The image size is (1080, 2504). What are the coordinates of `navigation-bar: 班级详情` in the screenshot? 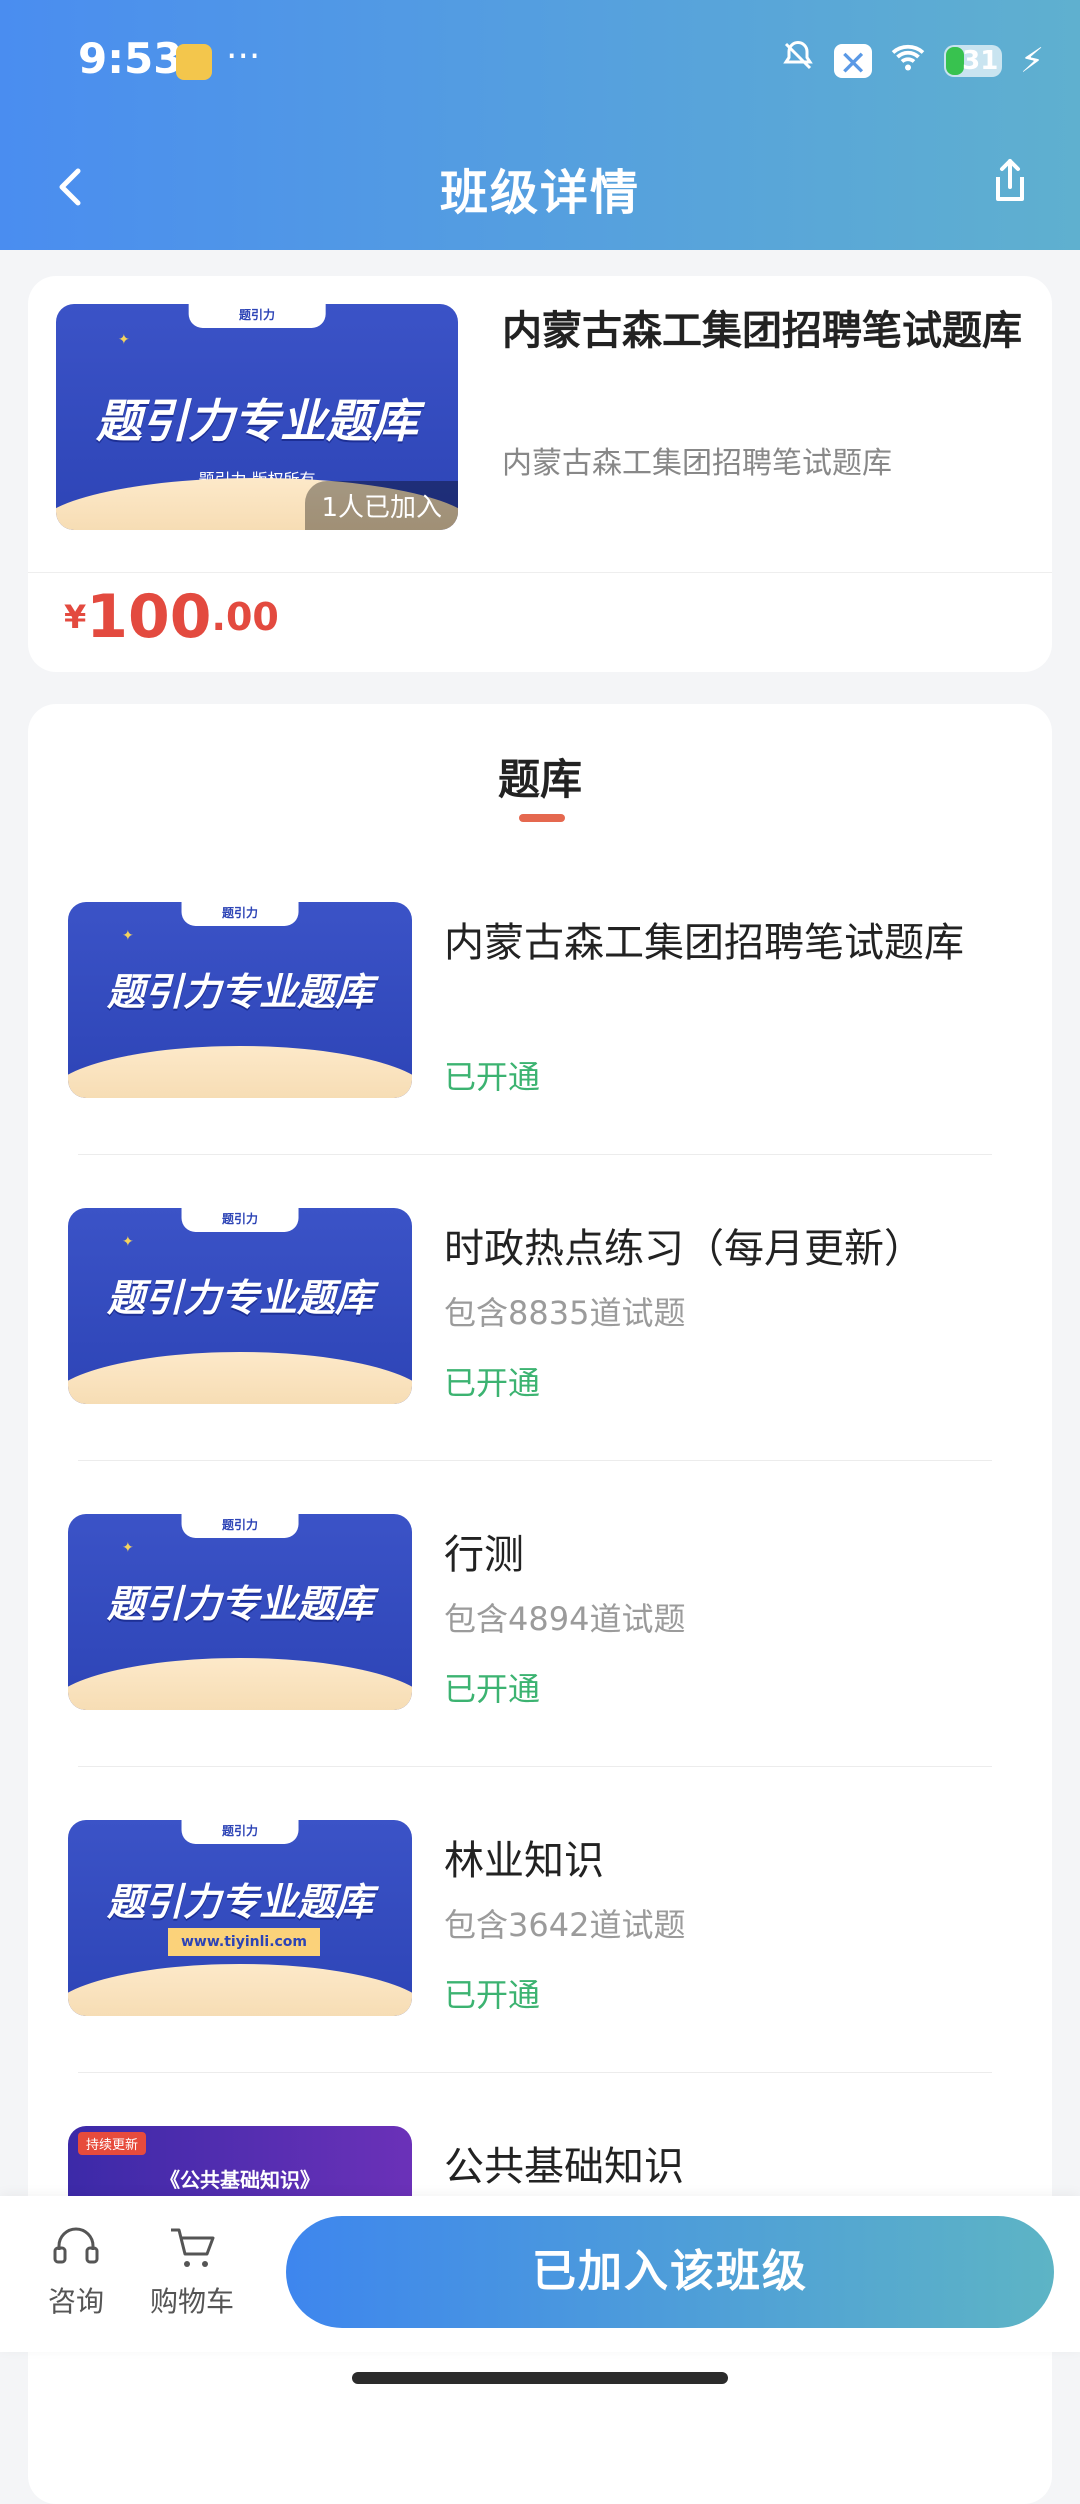 It's located at (540, 187).